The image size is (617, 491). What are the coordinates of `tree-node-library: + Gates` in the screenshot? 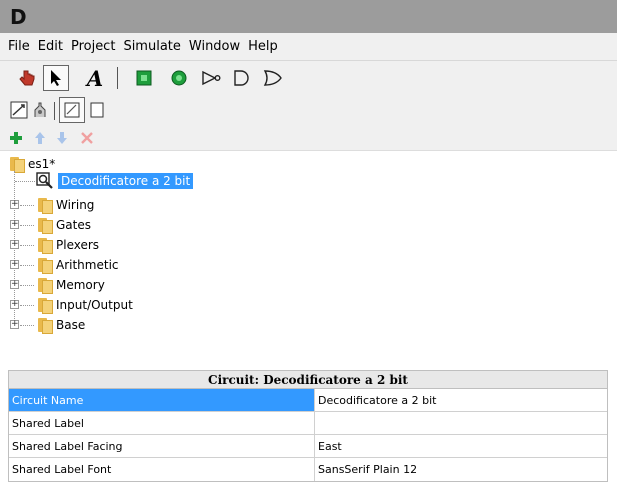 It's located at (100, 225).